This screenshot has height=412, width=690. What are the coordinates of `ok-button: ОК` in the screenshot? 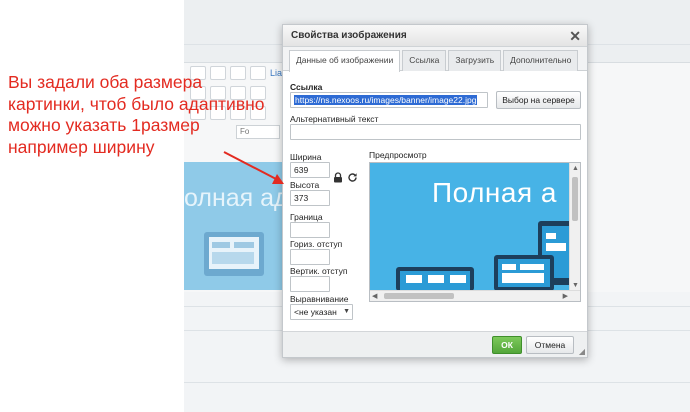 It's located at (507, 345).